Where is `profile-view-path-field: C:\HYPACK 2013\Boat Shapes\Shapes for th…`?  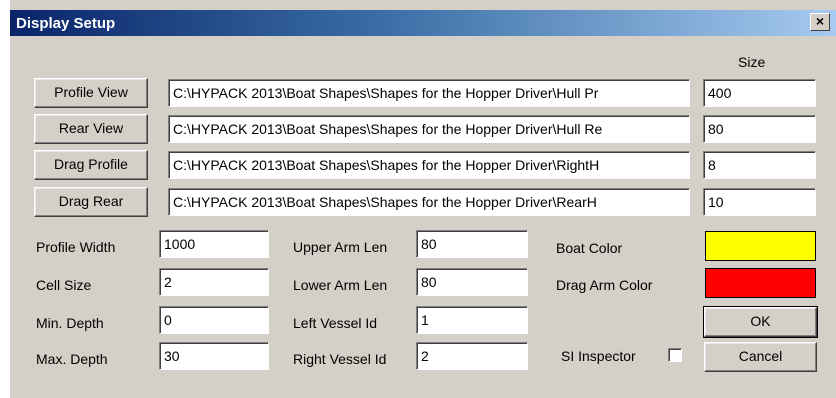 profile-view-path-field: C:\HYPACK 2013\Boat Shapes\Shapes for th… is located at coordinates (429, 93).